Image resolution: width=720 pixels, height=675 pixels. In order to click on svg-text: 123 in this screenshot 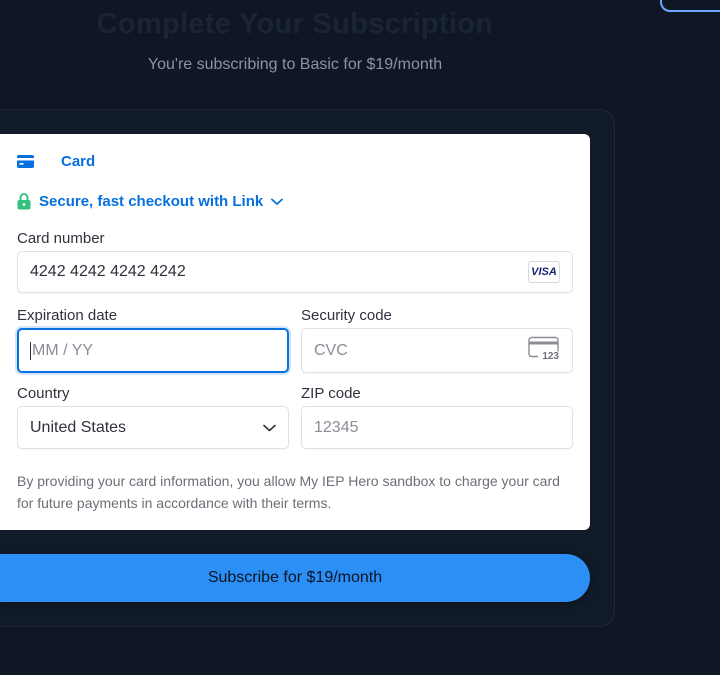, I will do `click(550, 356)`.